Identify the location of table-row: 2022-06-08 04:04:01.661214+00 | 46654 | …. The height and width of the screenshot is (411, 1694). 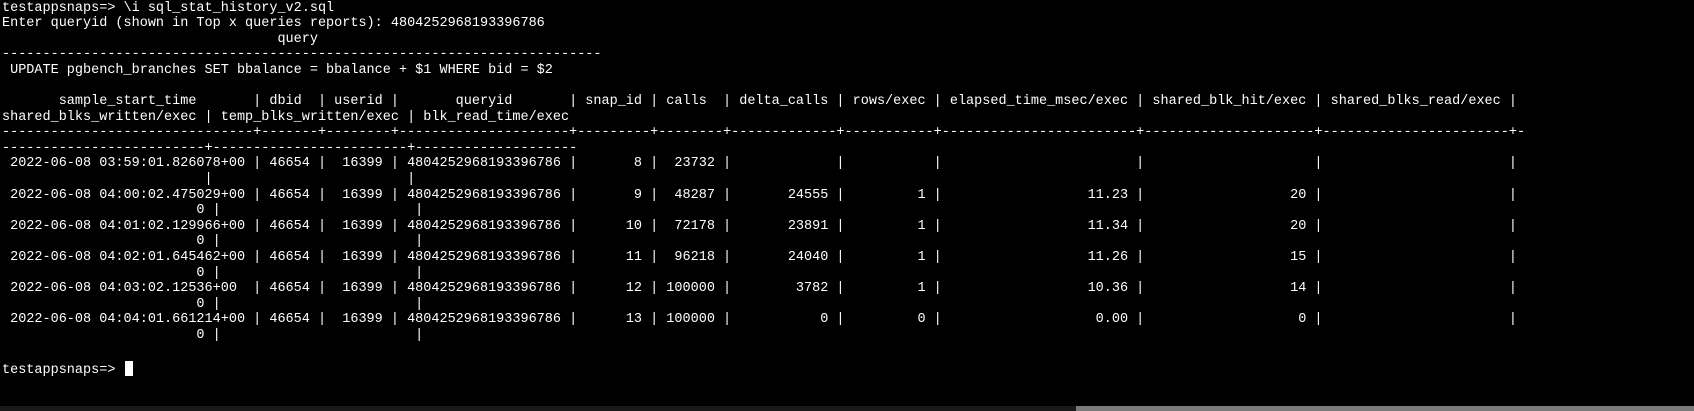
(759, 319).